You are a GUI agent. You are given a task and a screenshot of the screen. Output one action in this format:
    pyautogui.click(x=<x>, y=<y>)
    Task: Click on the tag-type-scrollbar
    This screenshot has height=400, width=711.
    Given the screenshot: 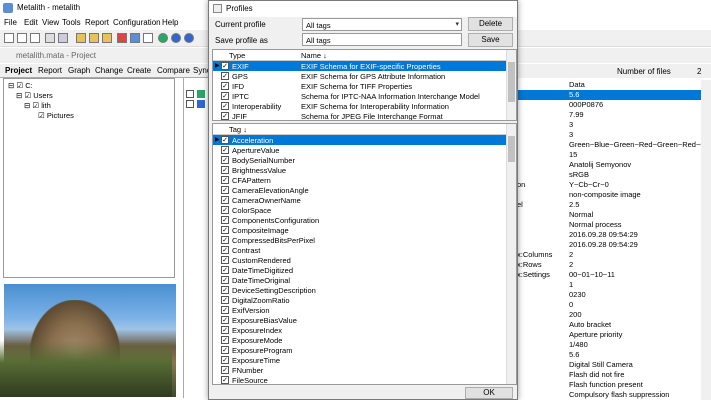 What is the action you would take?
    pyautogui.click(x=511, y=85)
    